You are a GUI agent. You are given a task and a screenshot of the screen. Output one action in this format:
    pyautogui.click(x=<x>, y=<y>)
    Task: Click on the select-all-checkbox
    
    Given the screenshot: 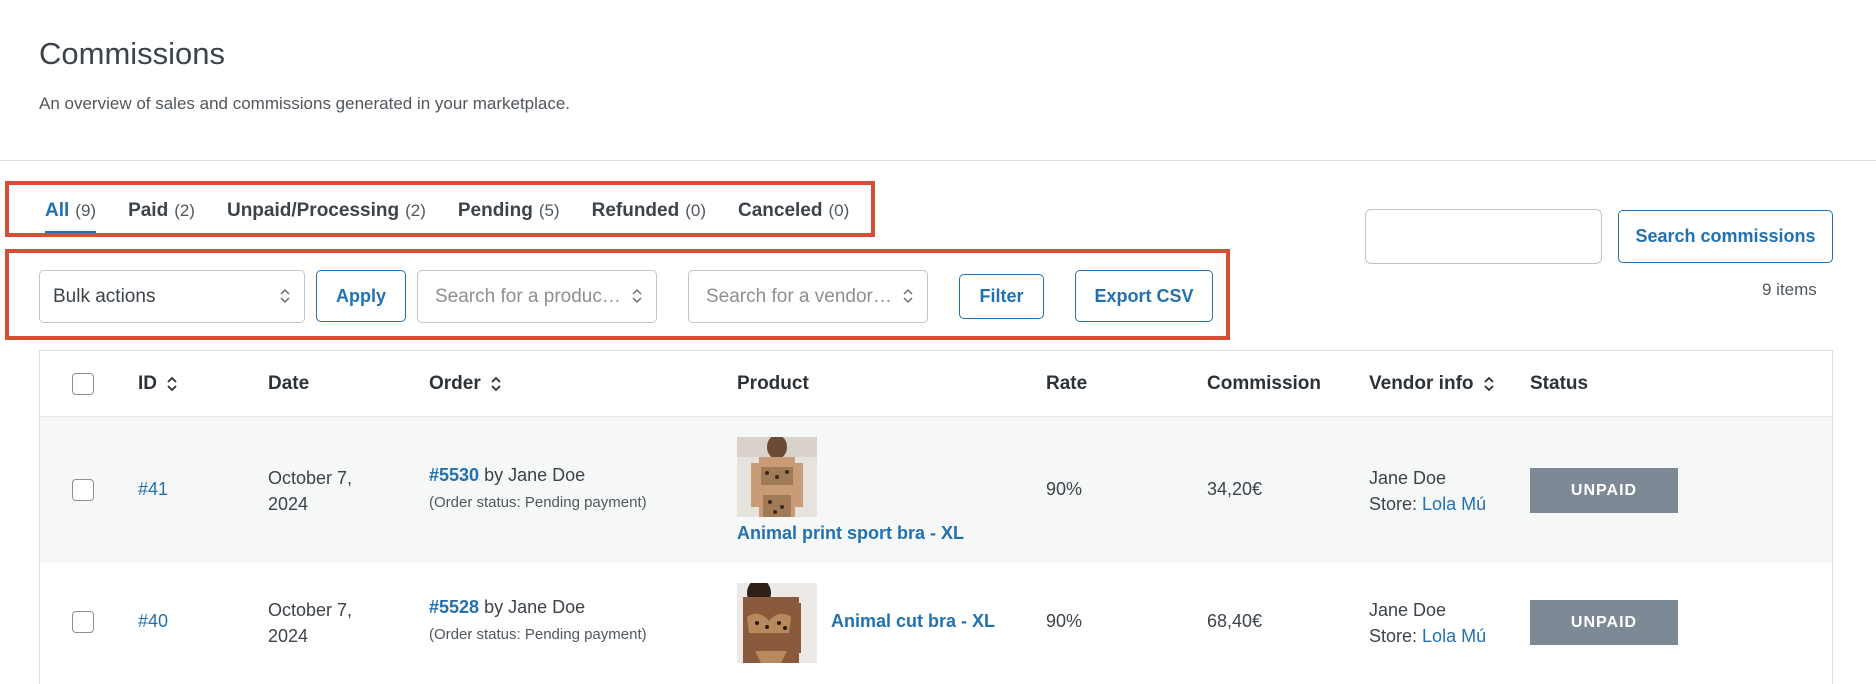 What is the action you would take?
    pyautogui.click(x=83, y=384)
    